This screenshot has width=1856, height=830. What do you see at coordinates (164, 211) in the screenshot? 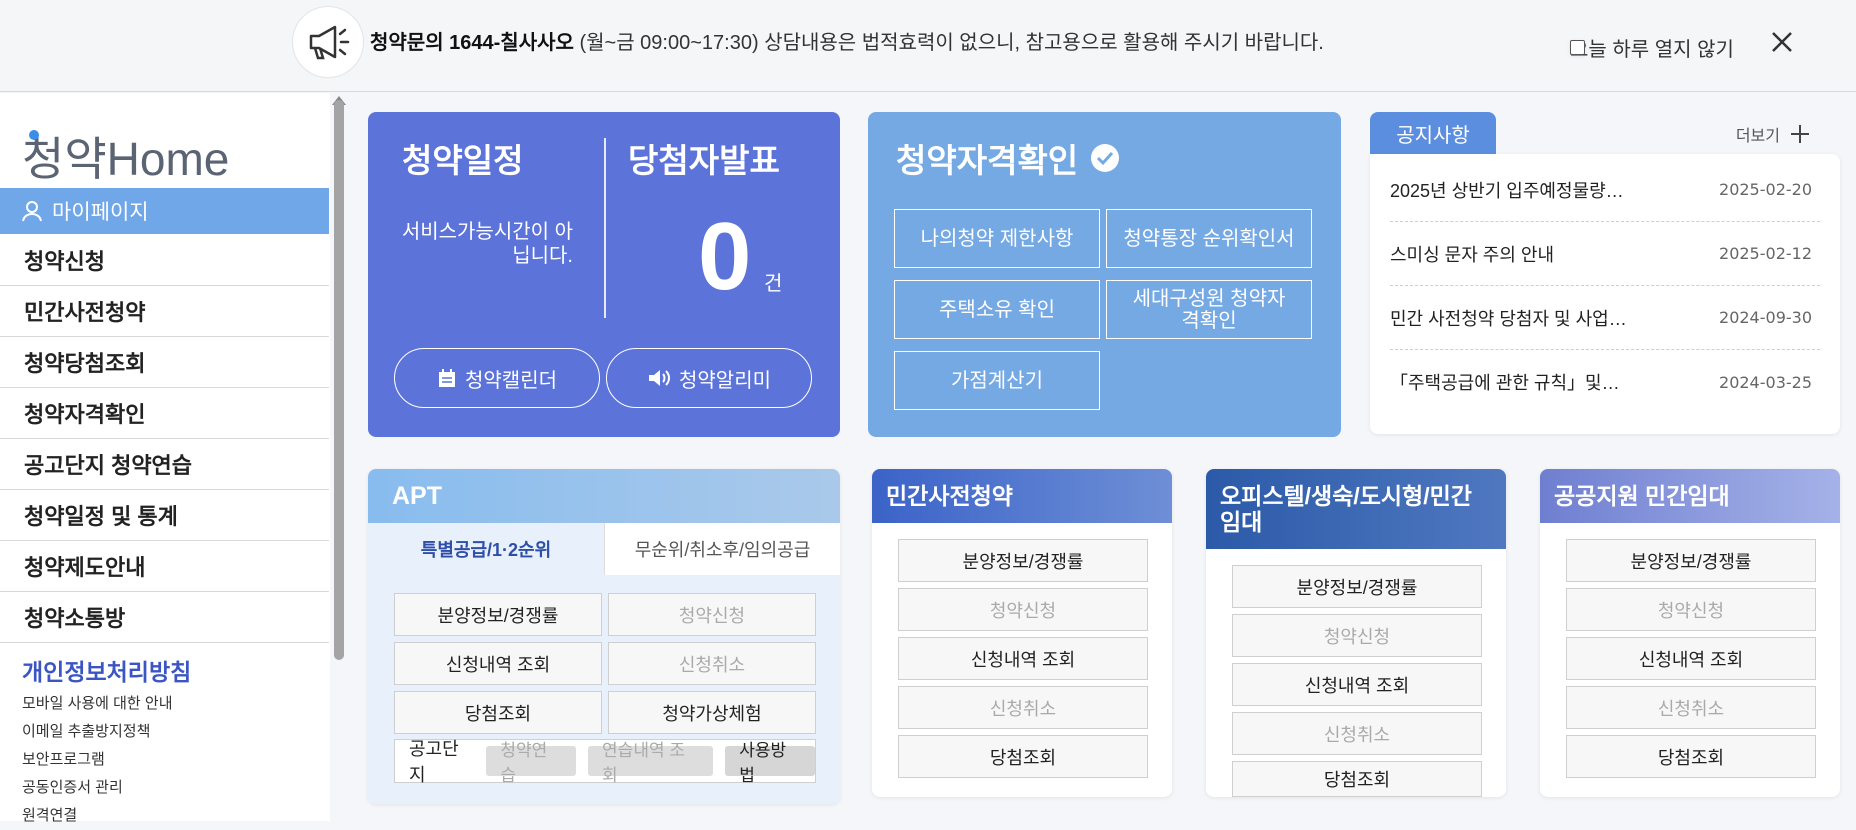
I see `mypage-link: 마이페이지` at bounding box center [164, 211].